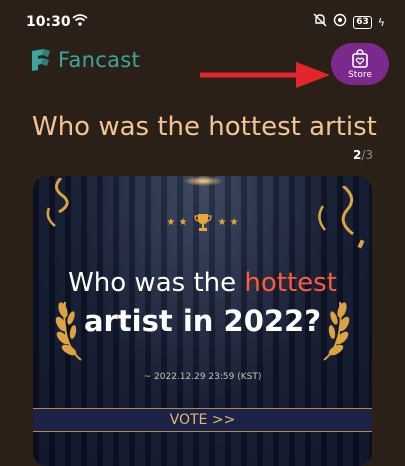  Describe the element at coordinates (336, 331) in the screenshot. I see `laurel-right-icon` at that location.